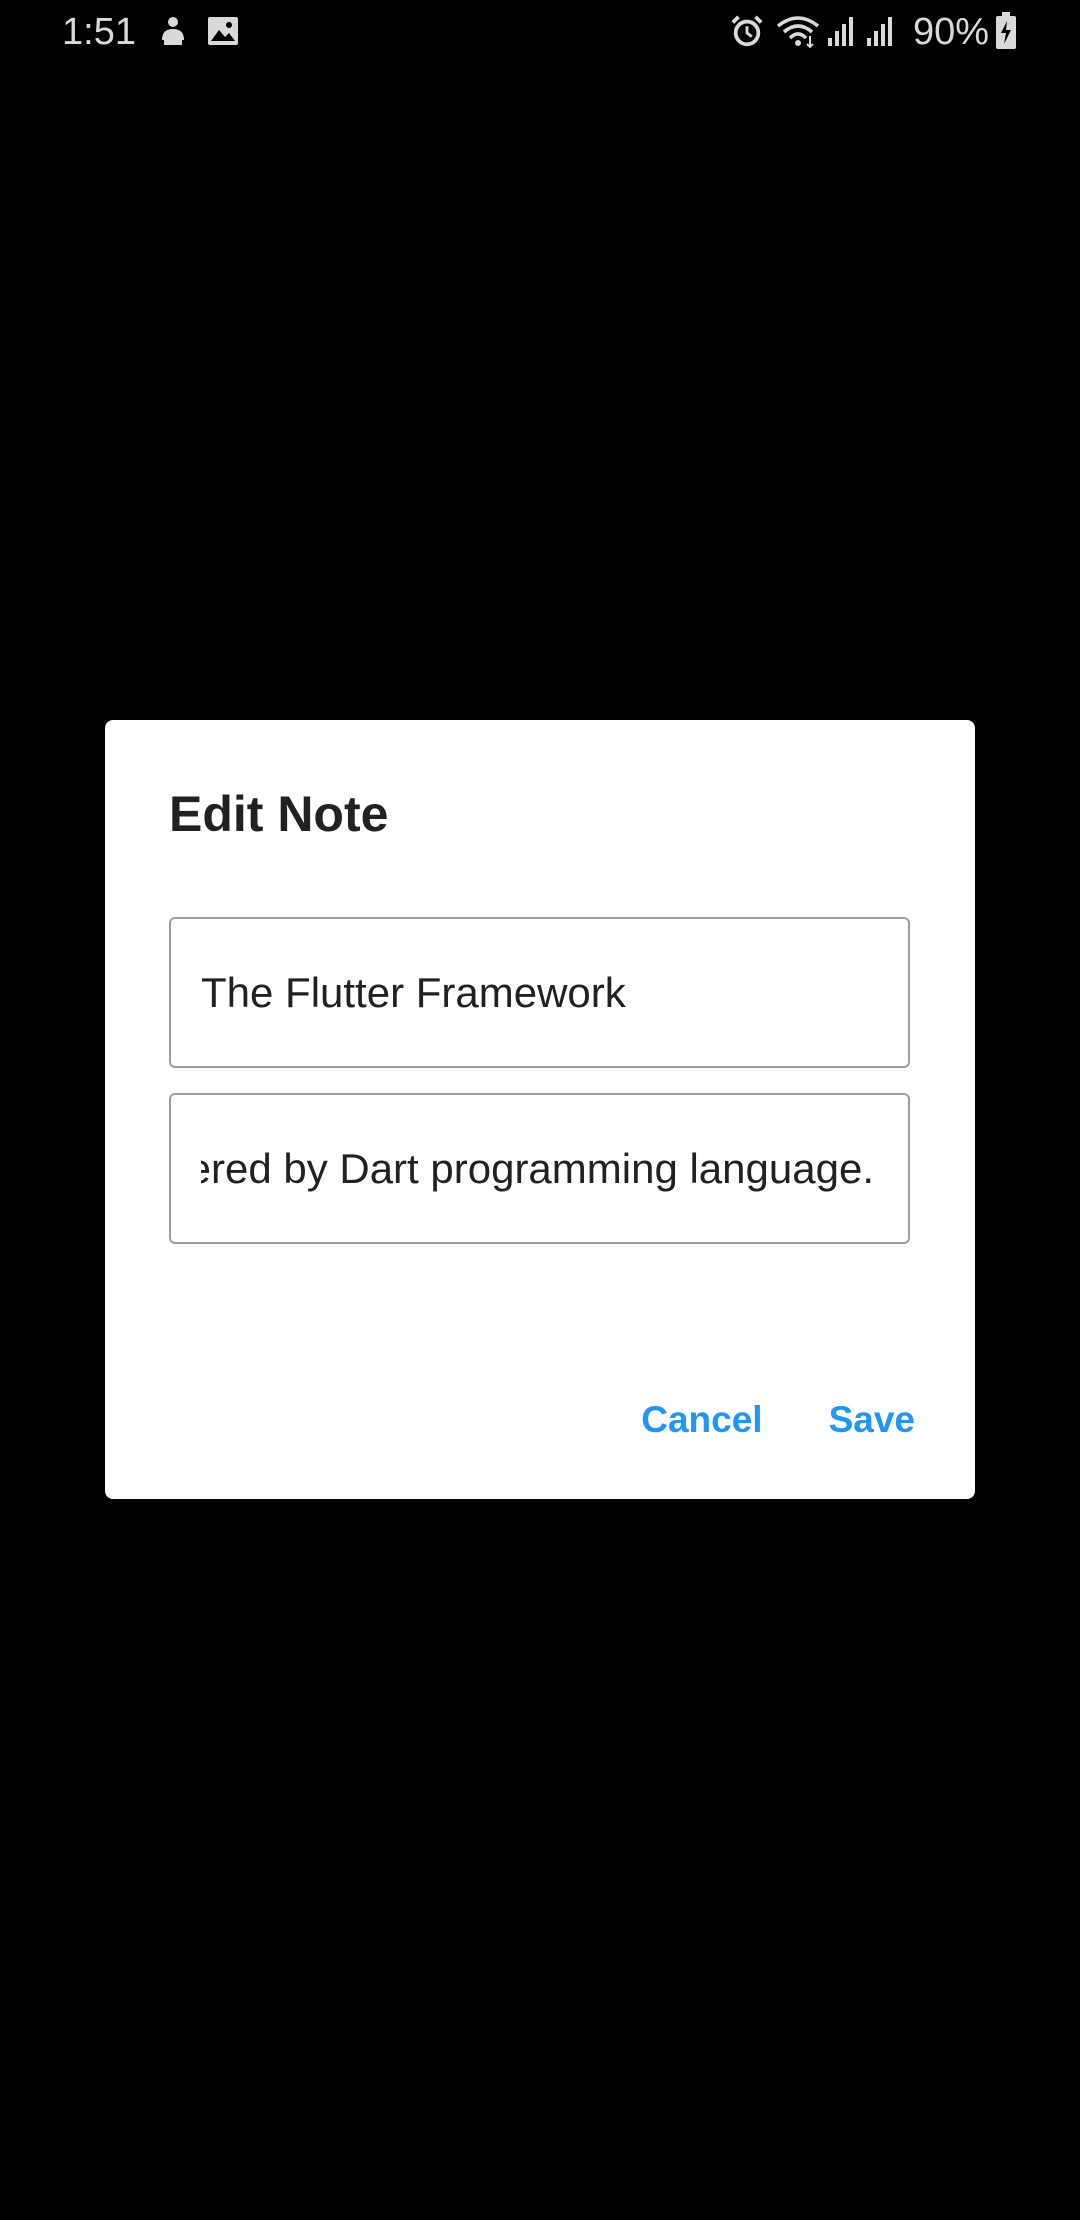 This screenshot has width=1080, height=2220. I want to click on dialog-actions: Cancel Save, so click(778, 1420).